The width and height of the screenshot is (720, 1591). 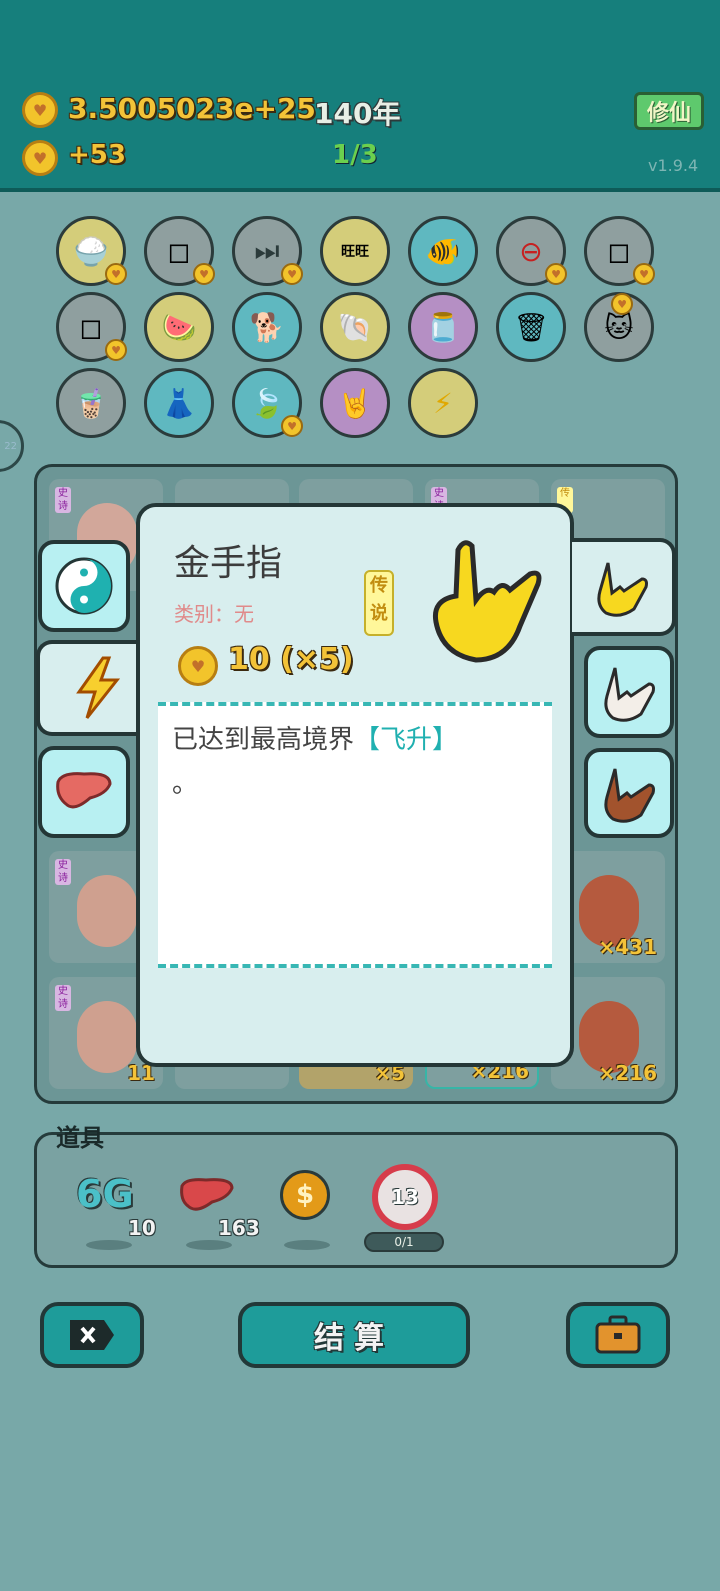 I want to click on wang-text-icon: 旺旺, so click(x=355, y=251).